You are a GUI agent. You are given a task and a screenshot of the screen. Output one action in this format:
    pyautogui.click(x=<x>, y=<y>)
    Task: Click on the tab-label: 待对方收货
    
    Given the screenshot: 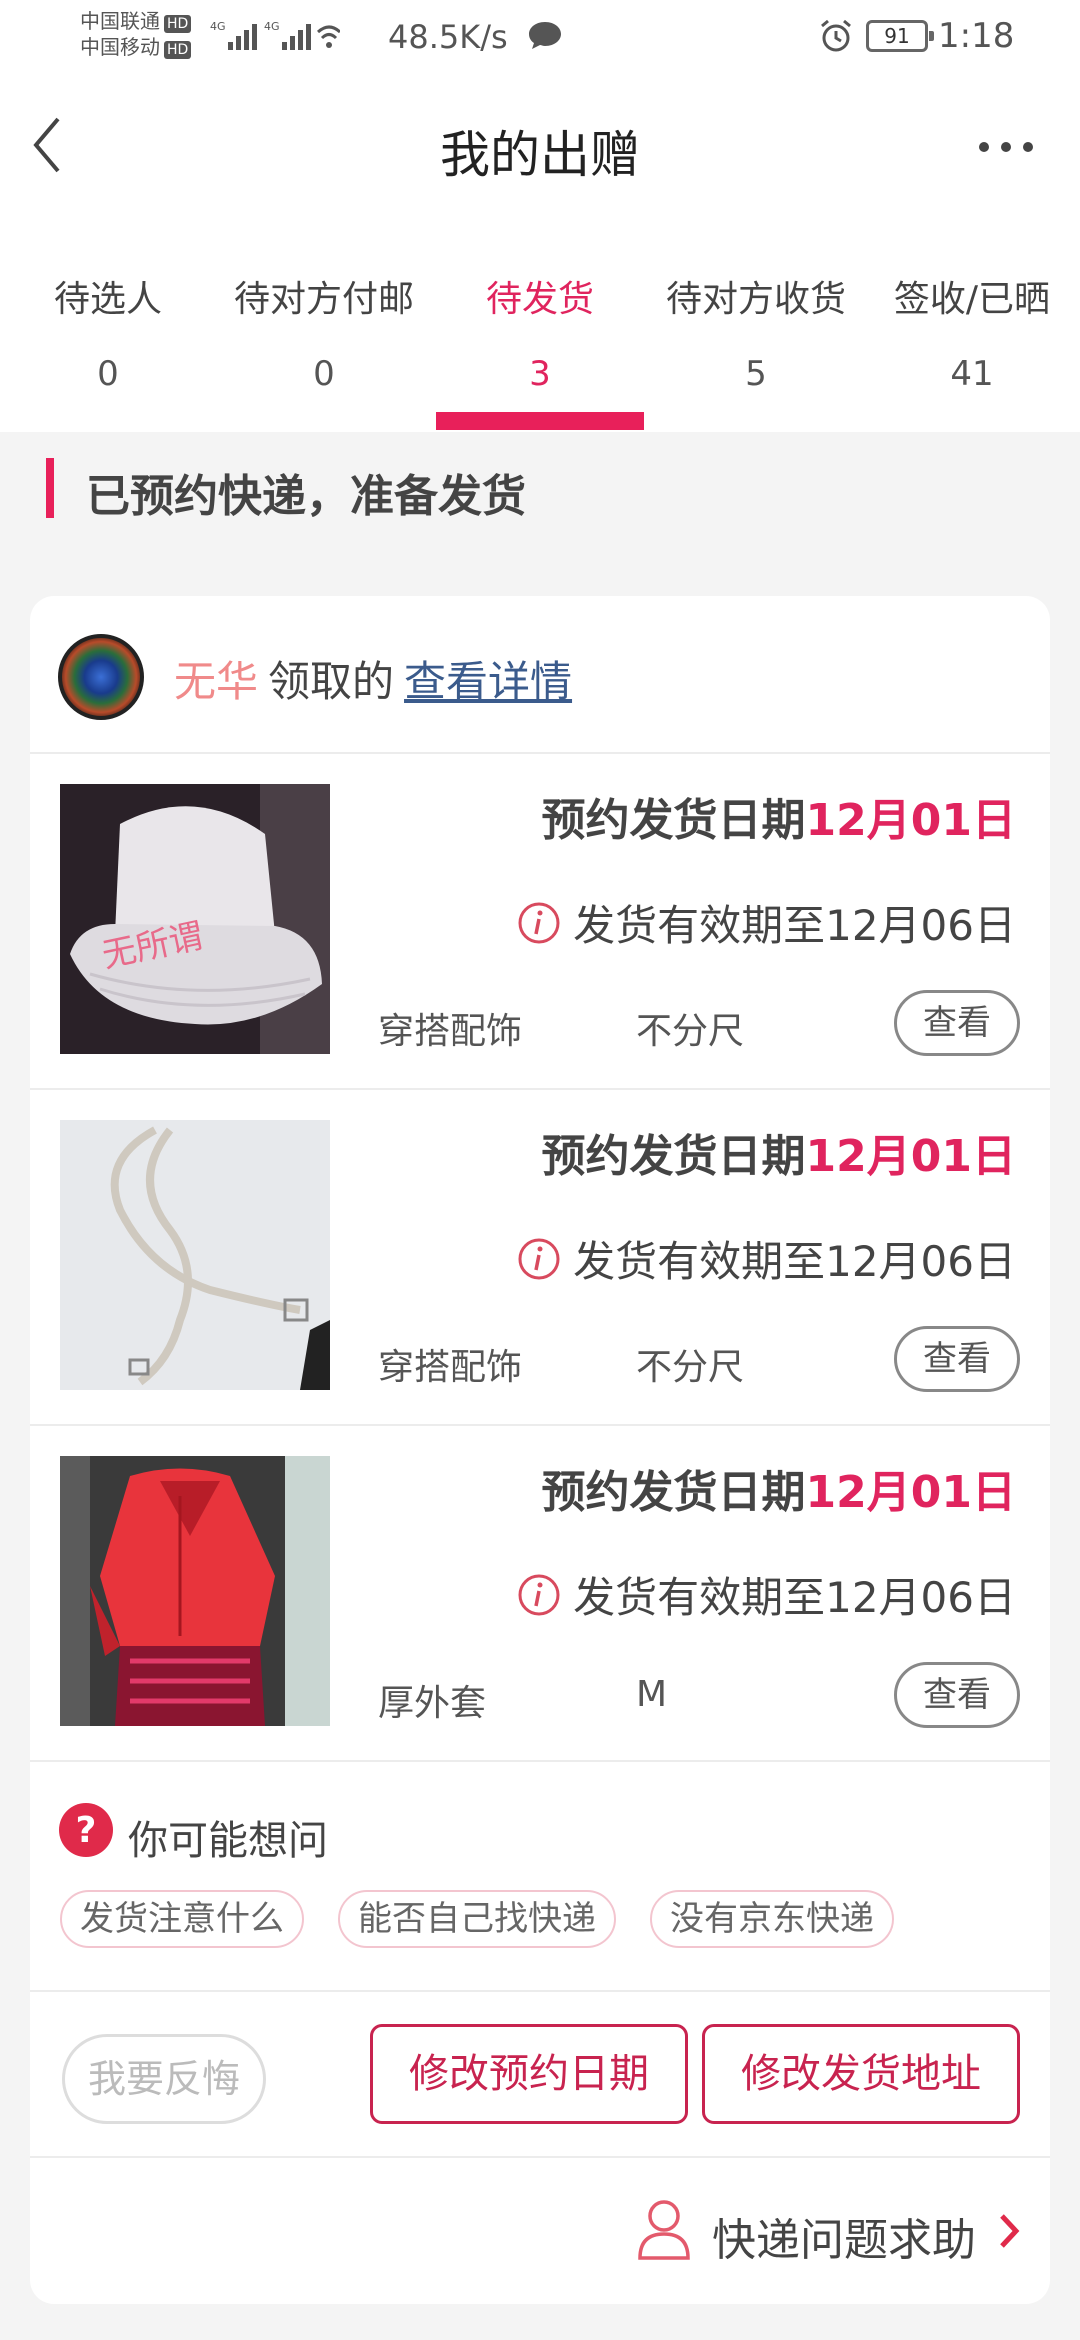 What is the action you would take?
    pyautogui.click(x=755, y=299)
    